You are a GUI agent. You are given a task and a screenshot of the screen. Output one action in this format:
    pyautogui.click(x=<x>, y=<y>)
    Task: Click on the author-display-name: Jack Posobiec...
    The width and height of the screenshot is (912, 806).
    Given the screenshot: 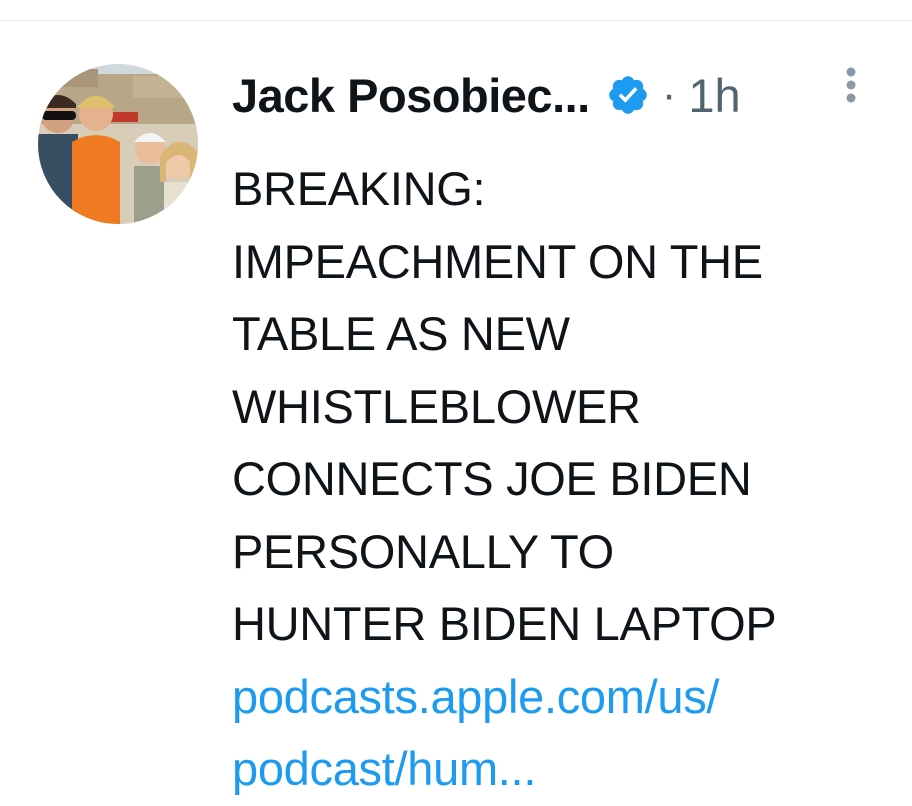 What is the action you would take?
    pyautogui.click(x=411, y=95)
    